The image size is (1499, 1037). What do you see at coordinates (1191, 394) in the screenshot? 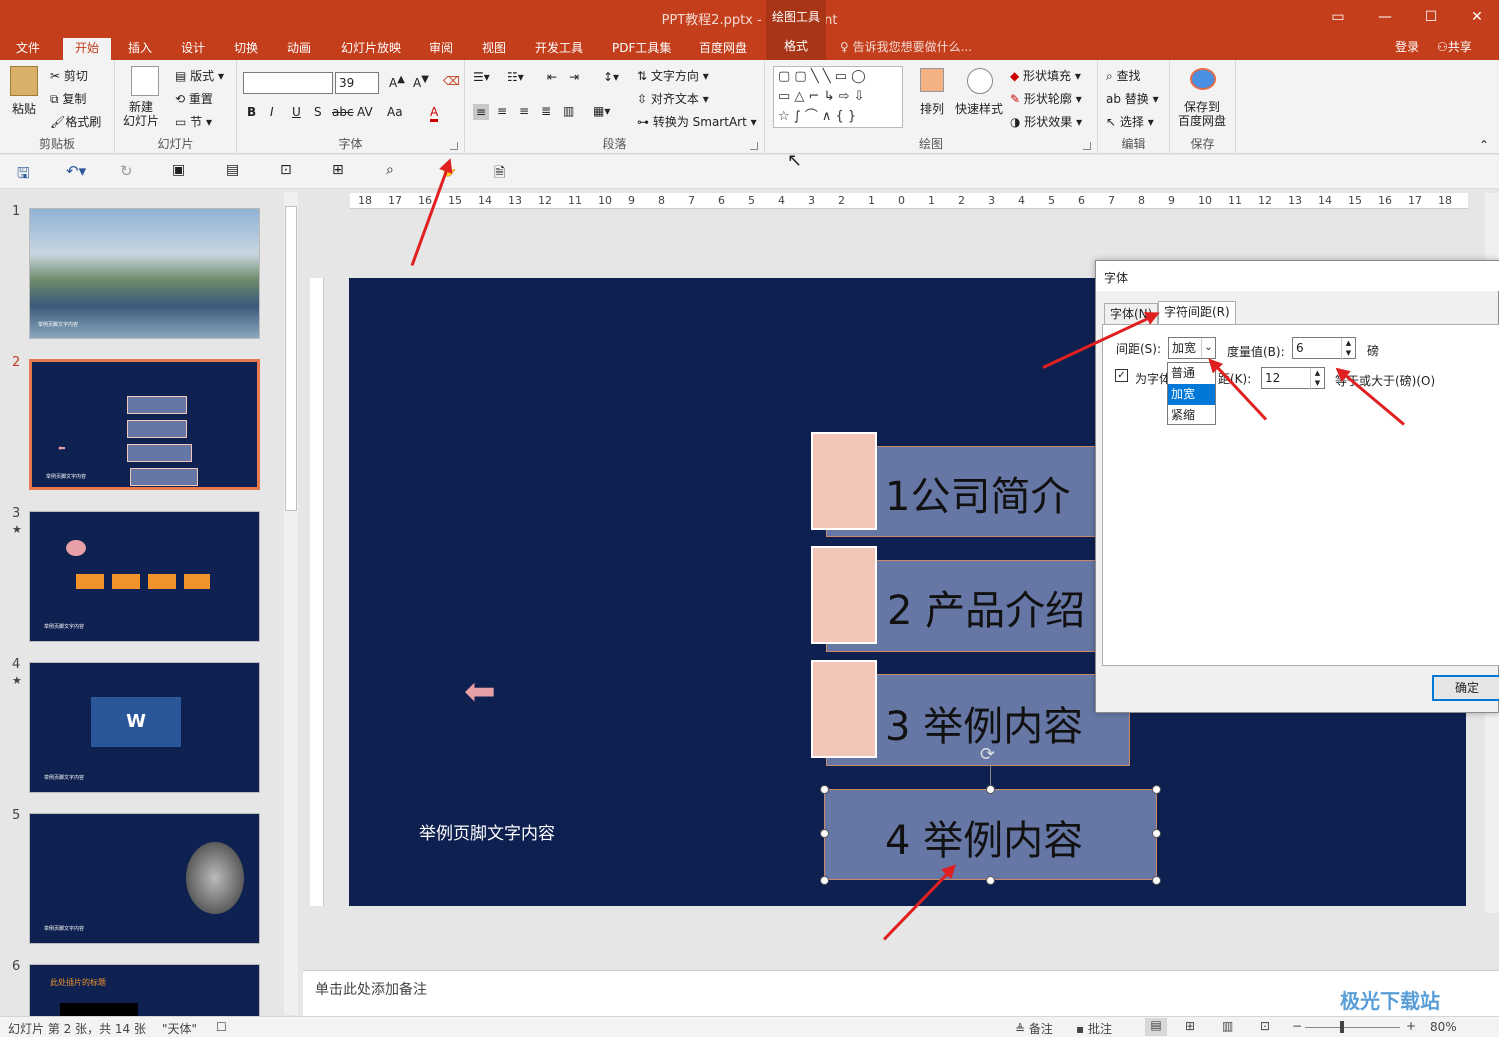
I see `option-expanded: 加宽` at bounding box center [1191, 394].